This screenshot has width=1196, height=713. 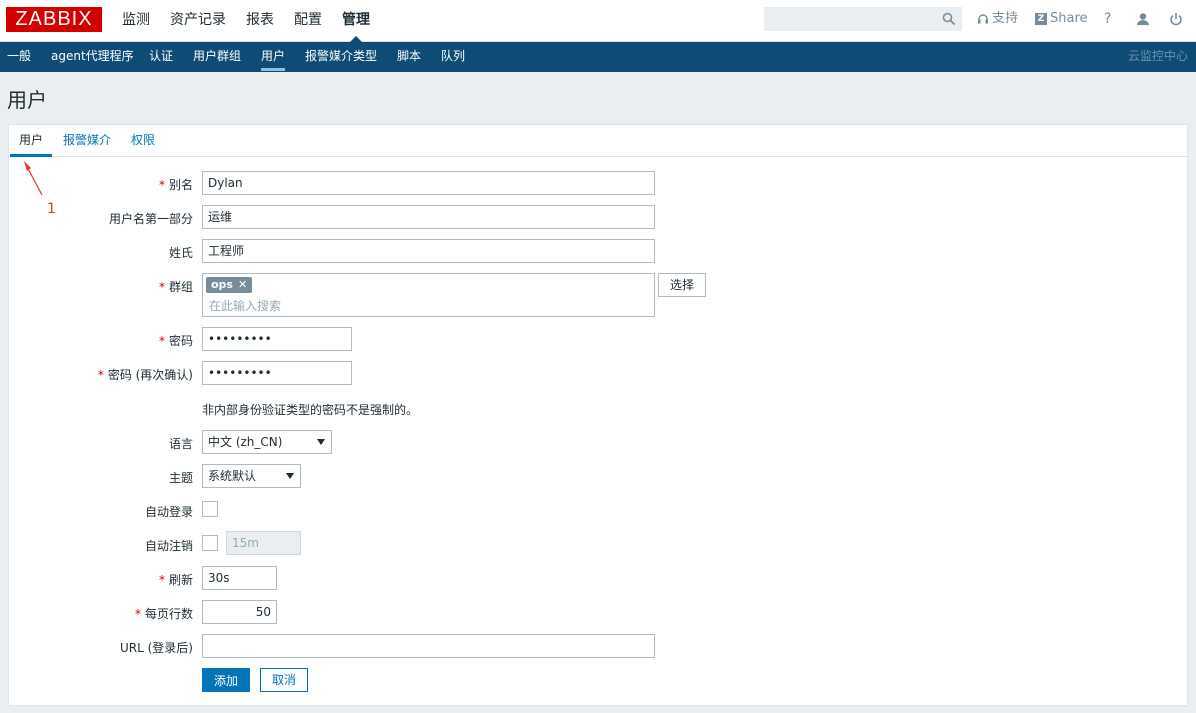 What do you see at coordinates (428, 251) in the screenshot?
I see `surname-field: 工程师` at bounding box center [428, 251].